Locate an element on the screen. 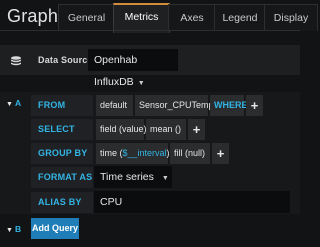 The image size is (320, 247). datasource-label: Data Source is located at coordinates (65, 60).